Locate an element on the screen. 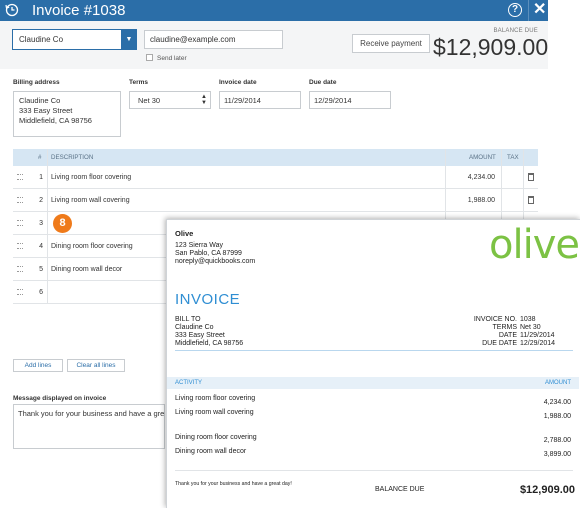  close-icon: ✕ is located at coordinates (539, 10).